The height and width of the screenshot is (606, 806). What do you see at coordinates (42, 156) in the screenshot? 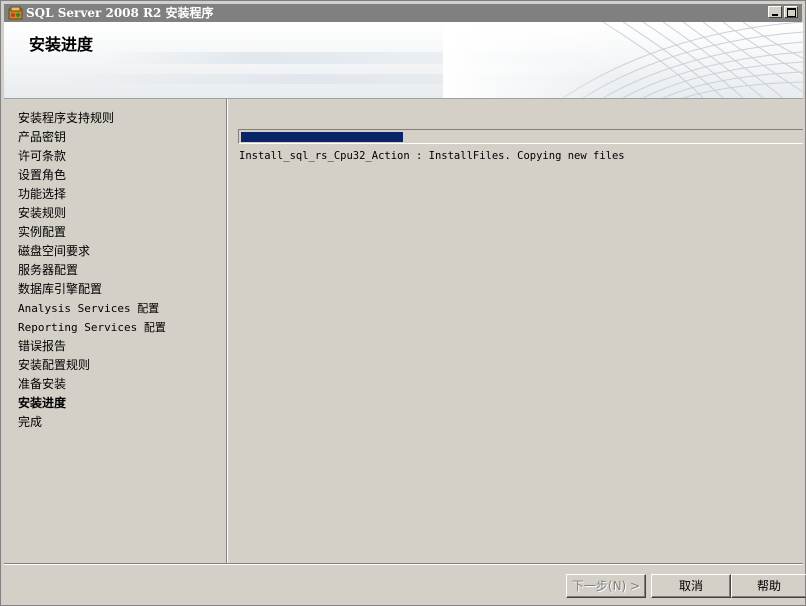
I see `nav-step-3: 许可条款` at bounding box center [42, 156].